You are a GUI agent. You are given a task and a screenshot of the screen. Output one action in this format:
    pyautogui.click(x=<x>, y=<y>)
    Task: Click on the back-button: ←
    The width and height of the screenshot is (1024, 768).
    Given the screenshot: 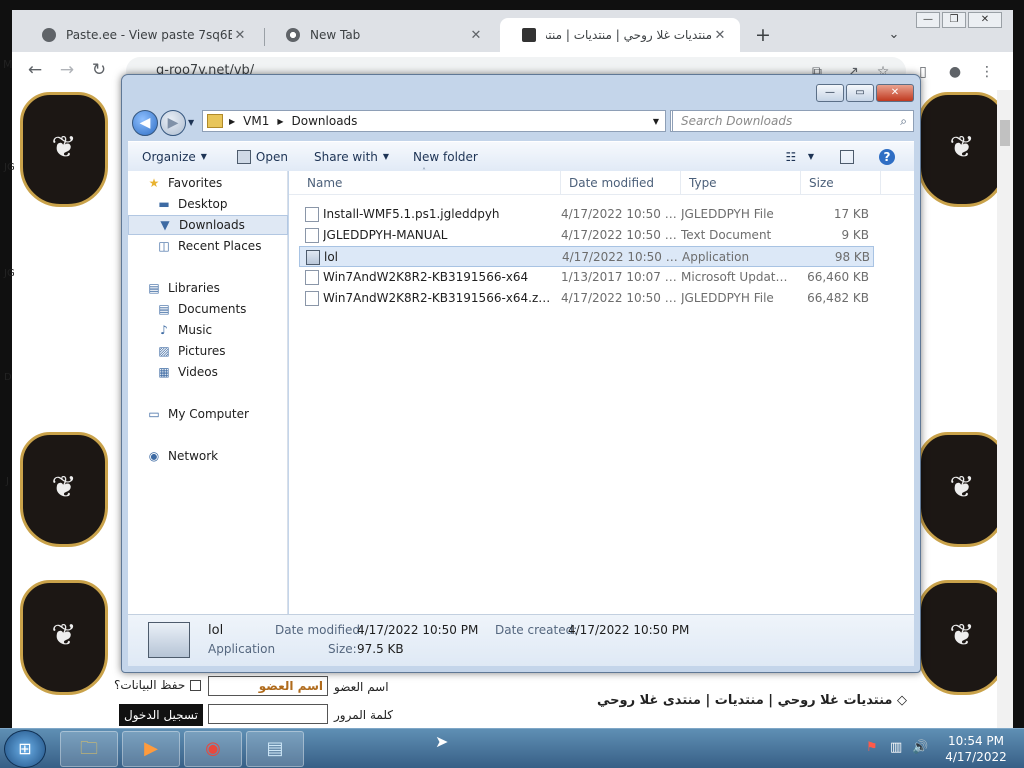 What is the action you would take?
    pyautogui.click(x=35, y=70)
    